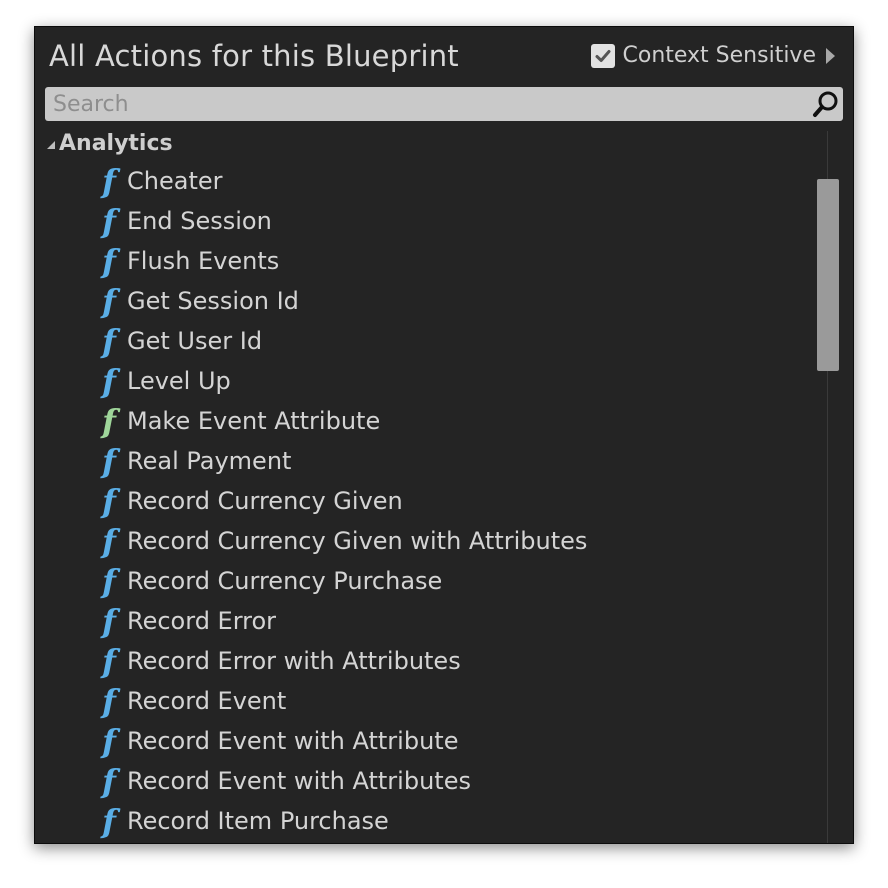  I want to click on list-item: f Record Error, so click(425, 621).